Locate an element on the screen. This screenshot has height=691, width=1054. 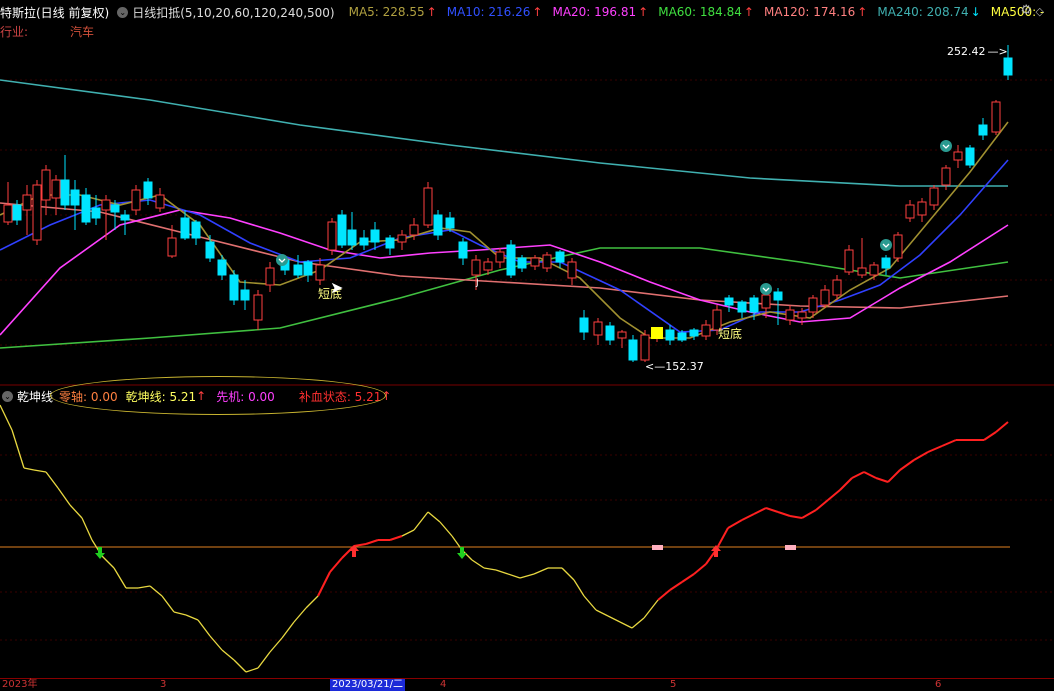
down-arrow-icon is located at coordinates (462, 553).